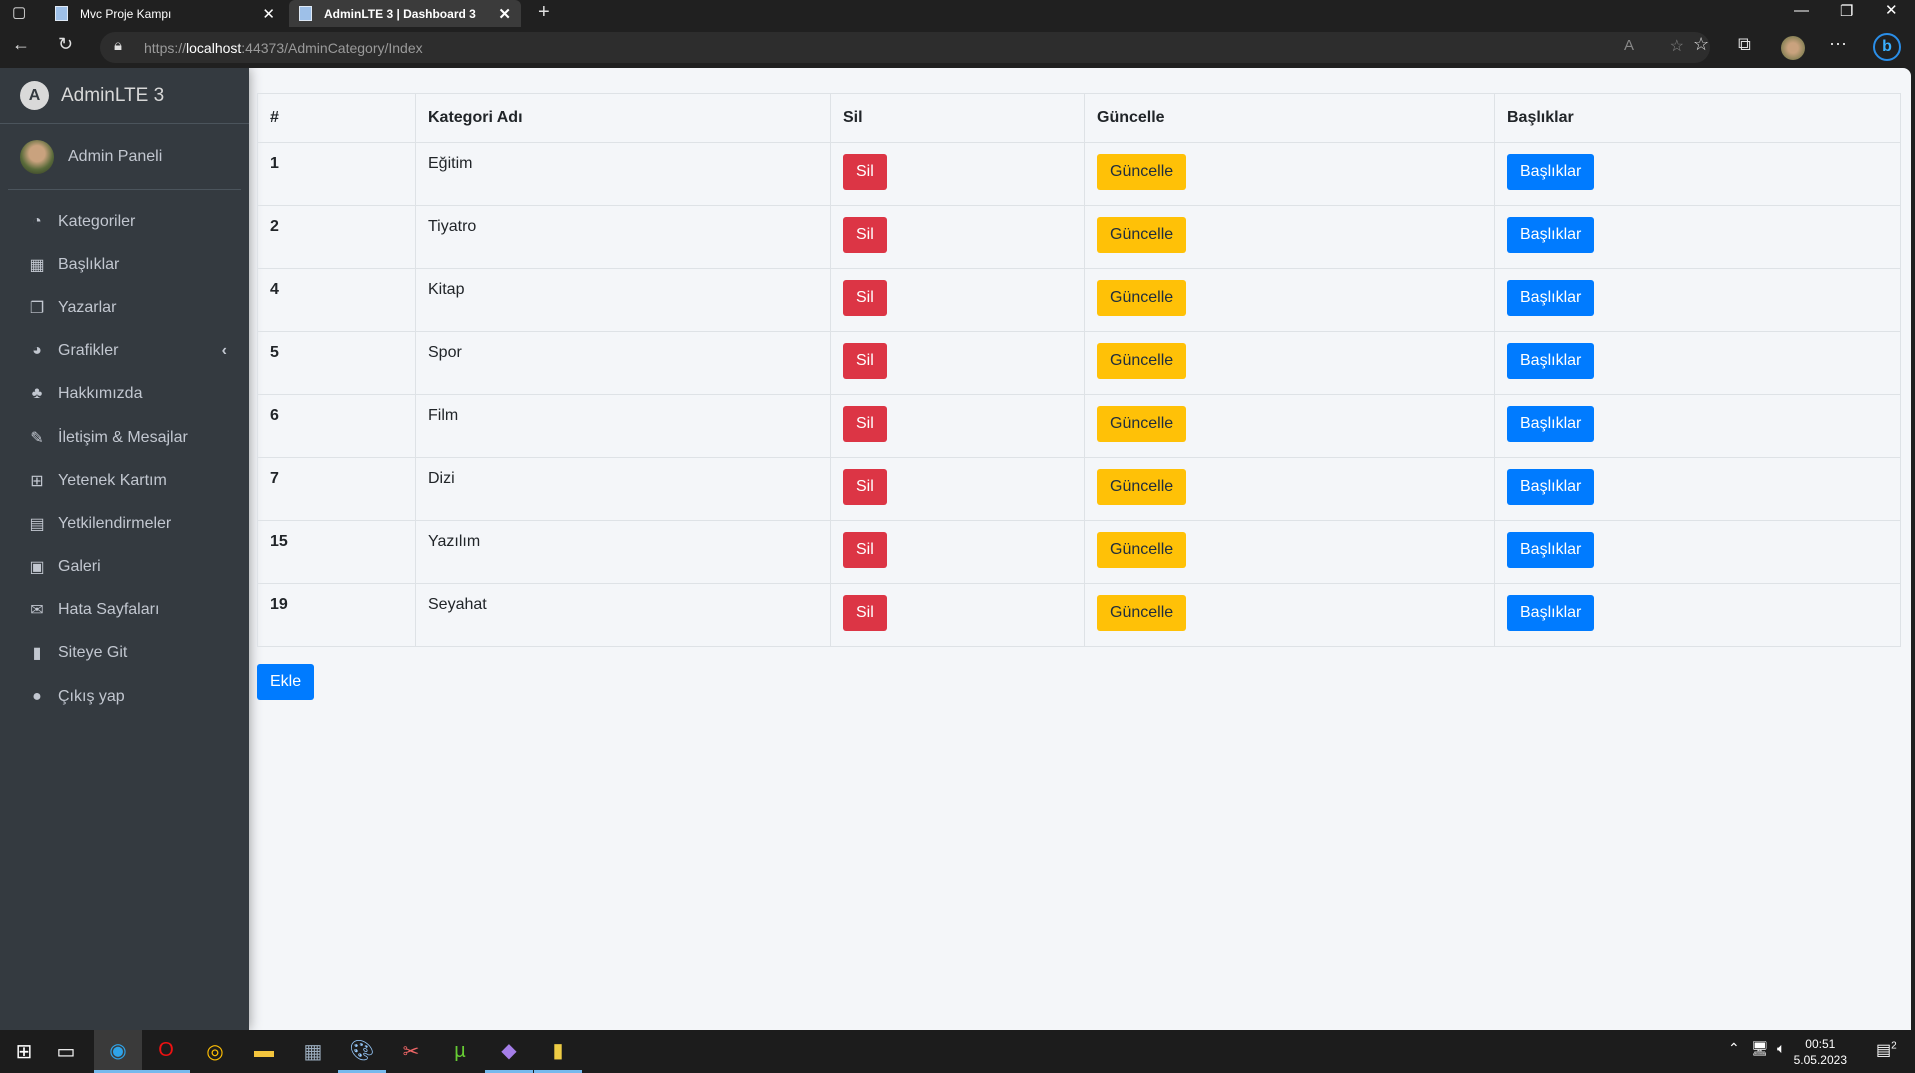 The width and height of the screenshot is (1915, 1073). Describe the element at coordinates (166, 1051) in the screenshot. I see `opera-icon: O` at that location.